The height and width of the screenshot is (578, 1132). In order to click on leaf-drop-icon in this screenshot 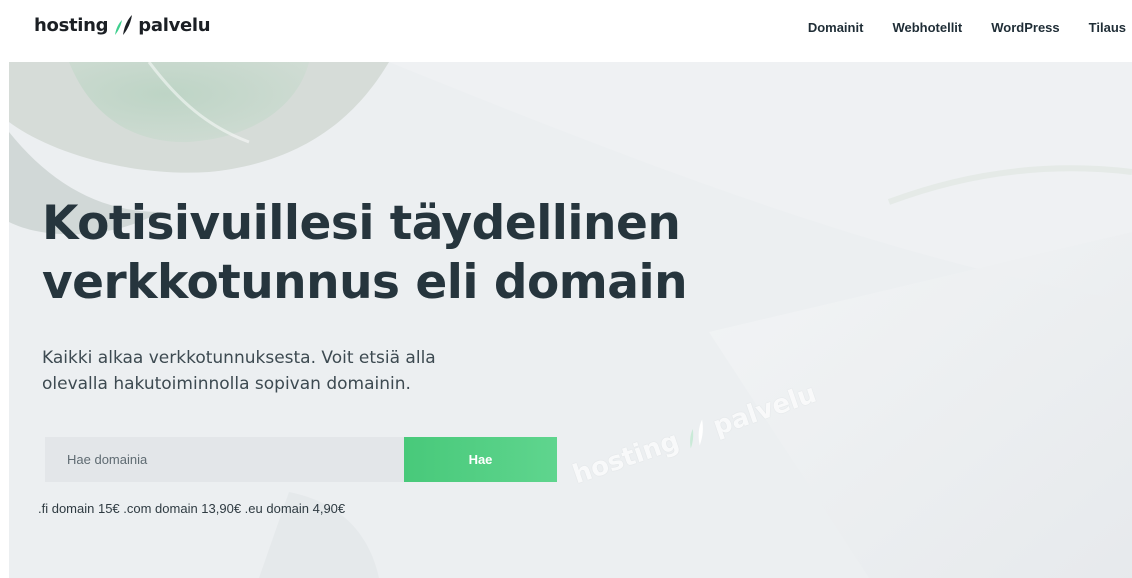, I will do `click(124, 25)`.